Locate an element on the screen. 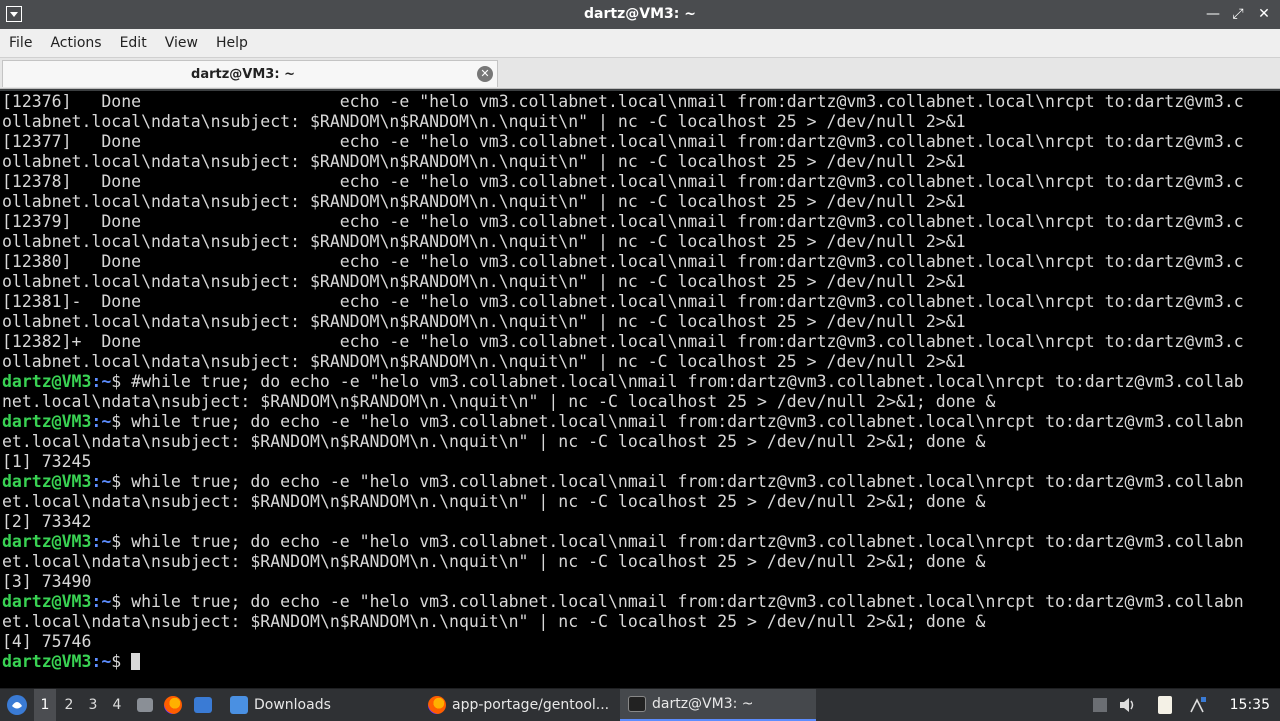  tab-bar: dartz@VM3: ~ ✕ is located at coordinates (640, 73).